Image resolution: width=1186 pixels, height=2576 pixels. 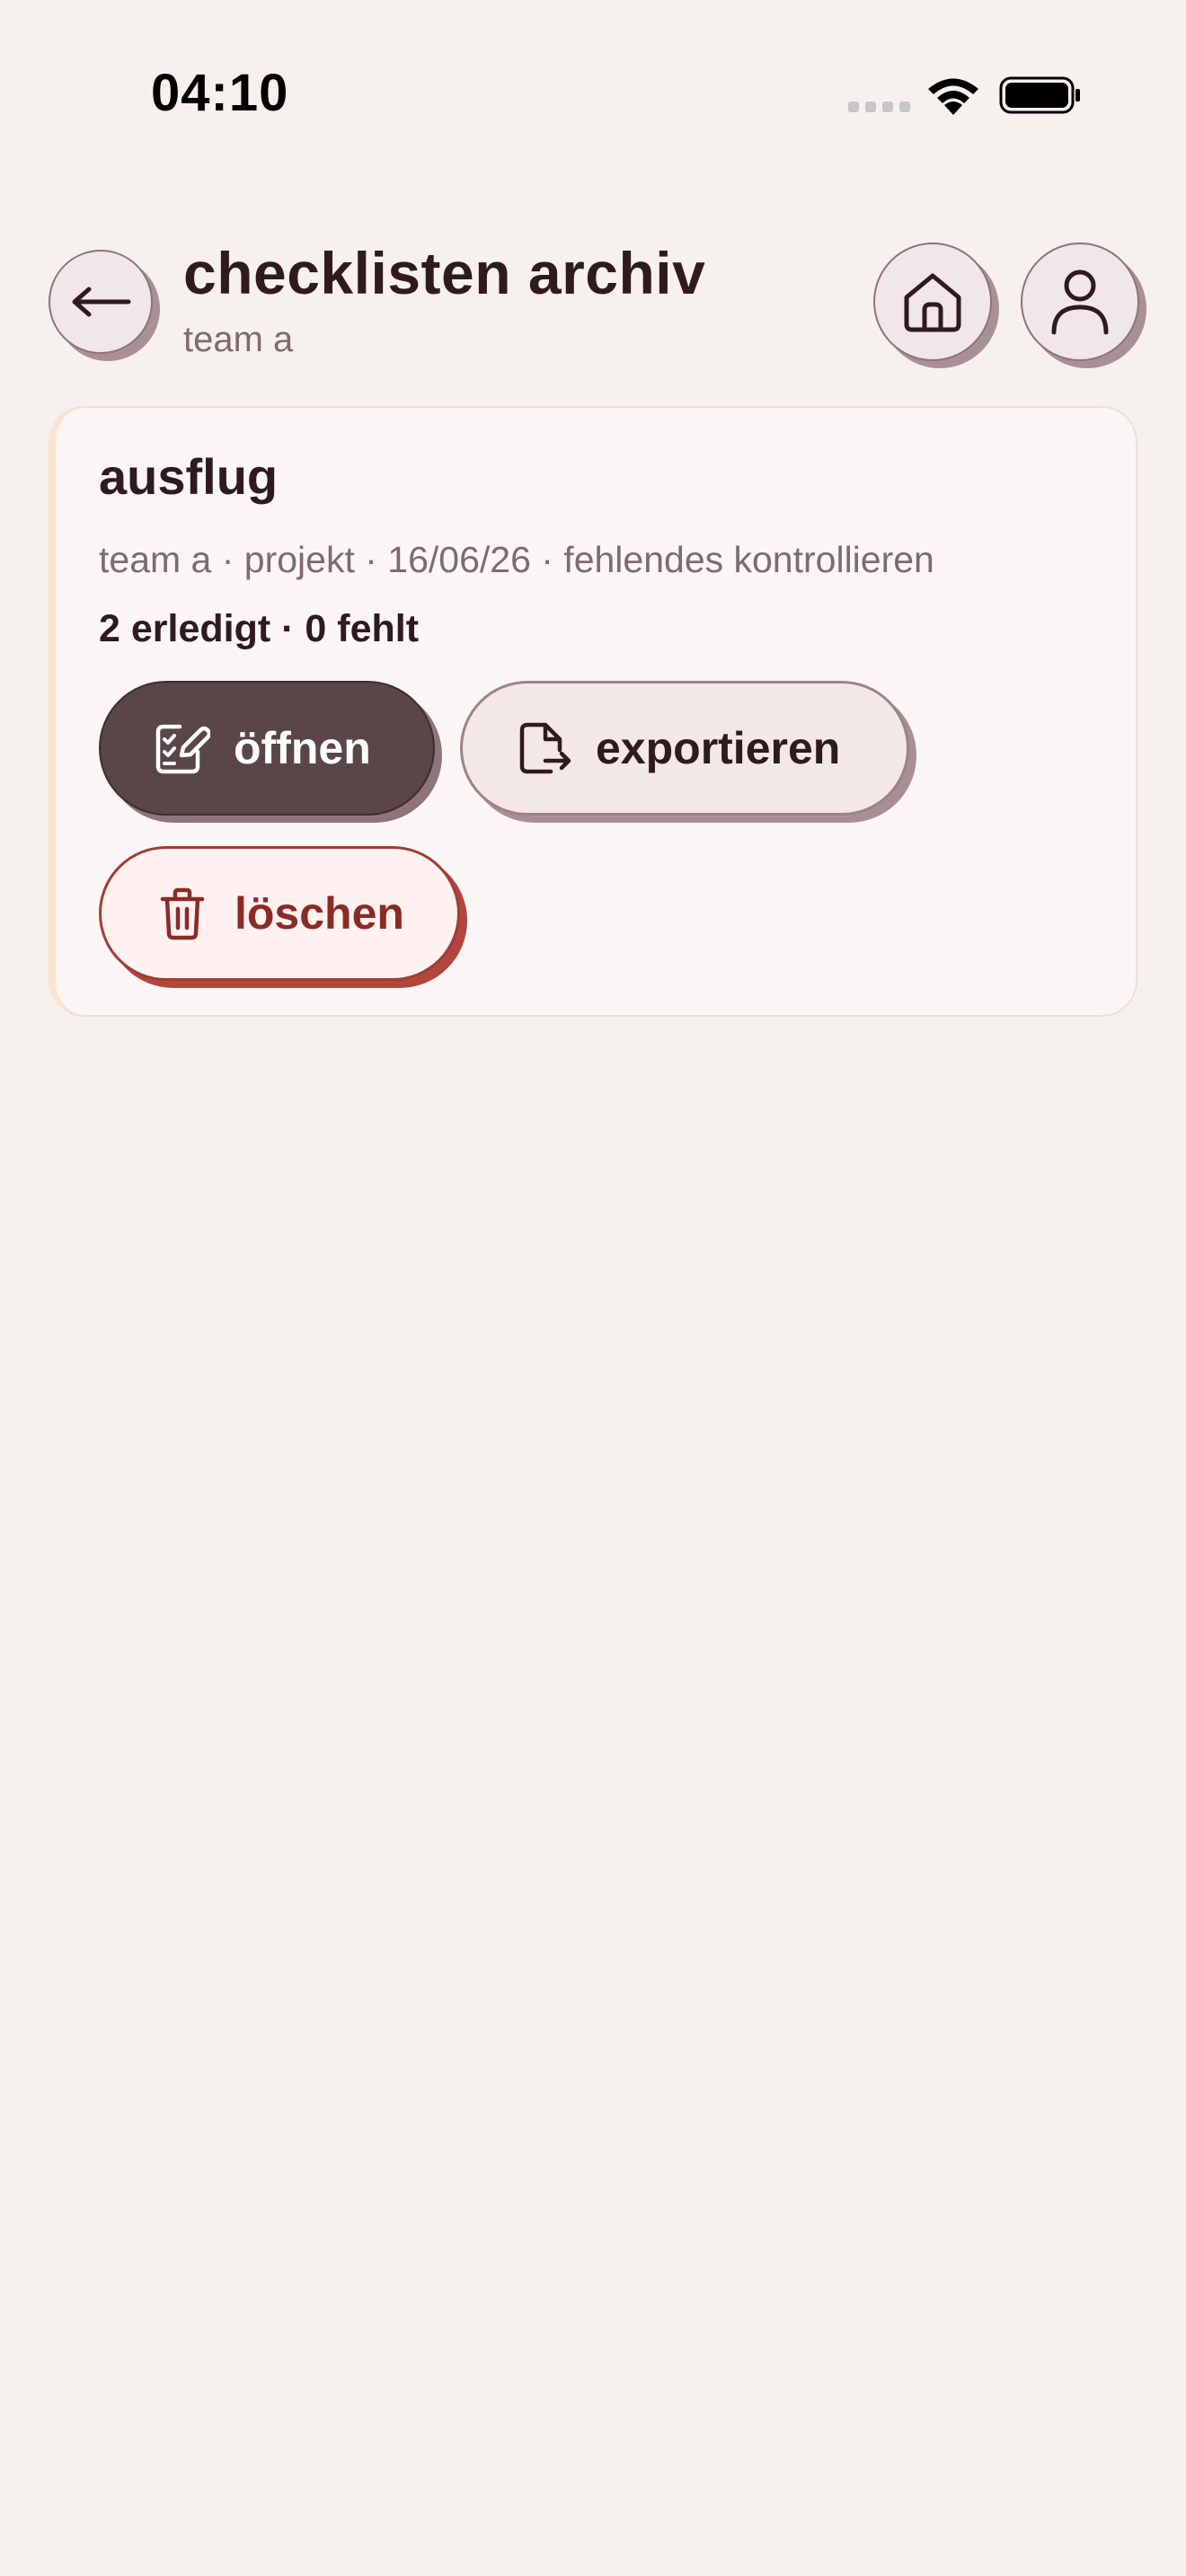 I want to click on open-button-label: öffnen, so click(x=302, y=748).